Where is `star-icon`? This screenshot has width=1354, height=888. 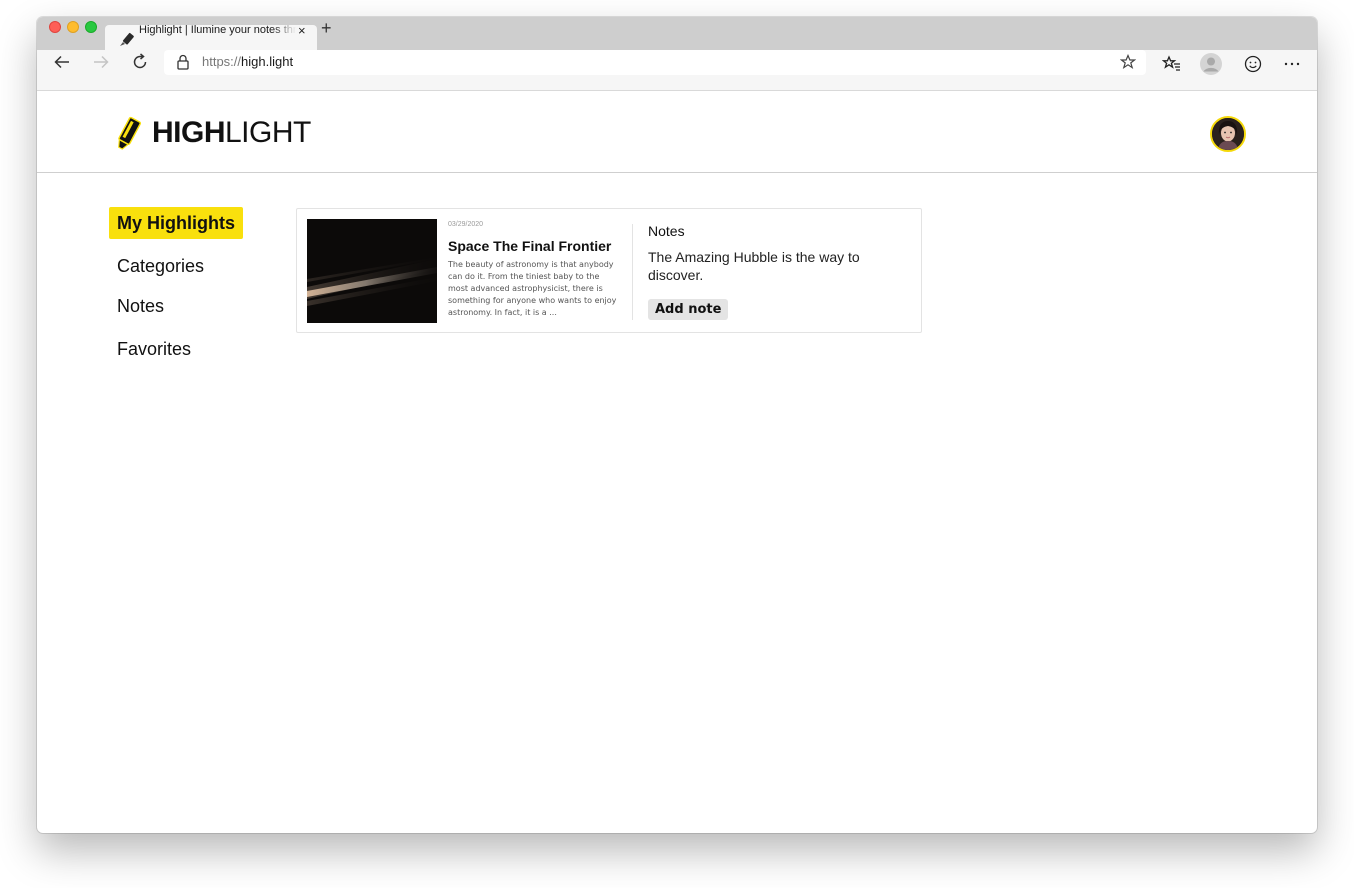 star-icon is located at coordinates (1128, 64).